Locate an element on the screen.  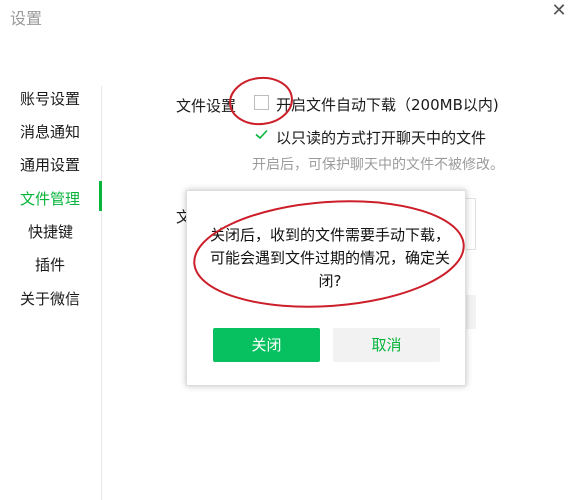
sidebar-item-file-management: 文件管理 is located at coordinates (50, 198).